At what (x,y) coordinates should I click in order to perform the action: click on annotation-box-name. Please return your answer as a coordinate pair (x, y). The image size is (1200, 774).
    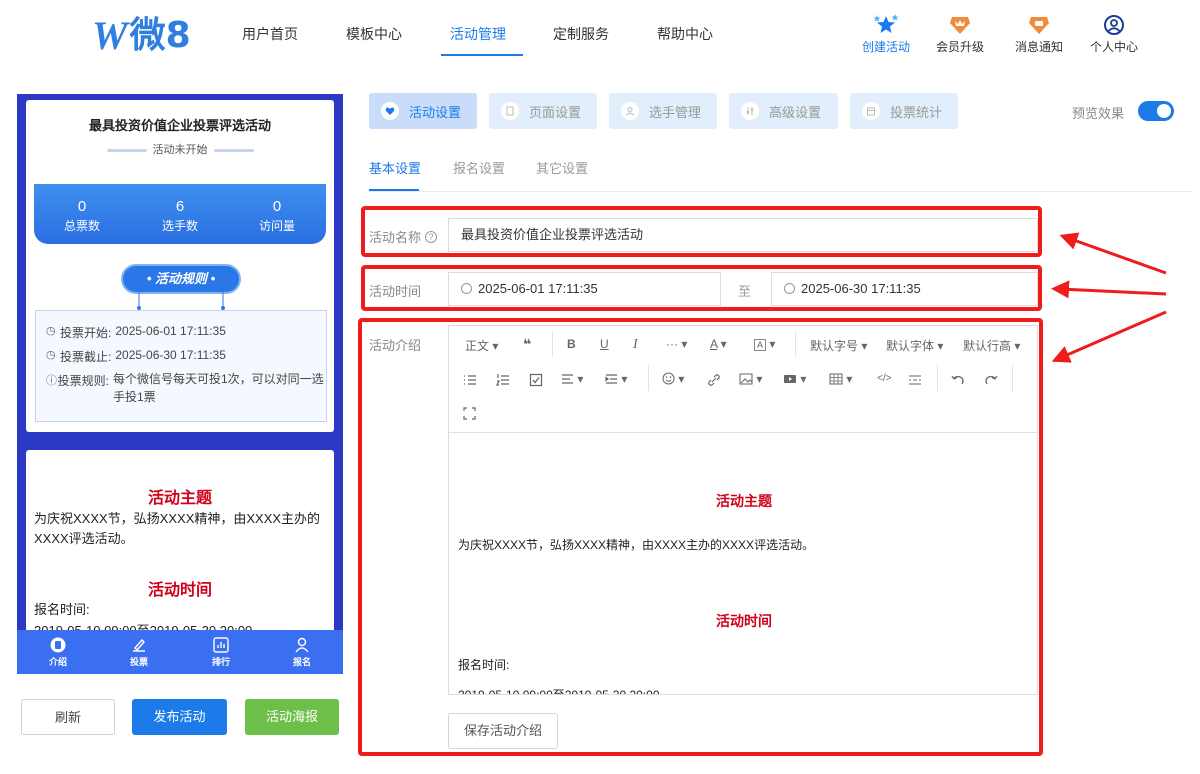
    Looking at the image, I should click on (701, 231).